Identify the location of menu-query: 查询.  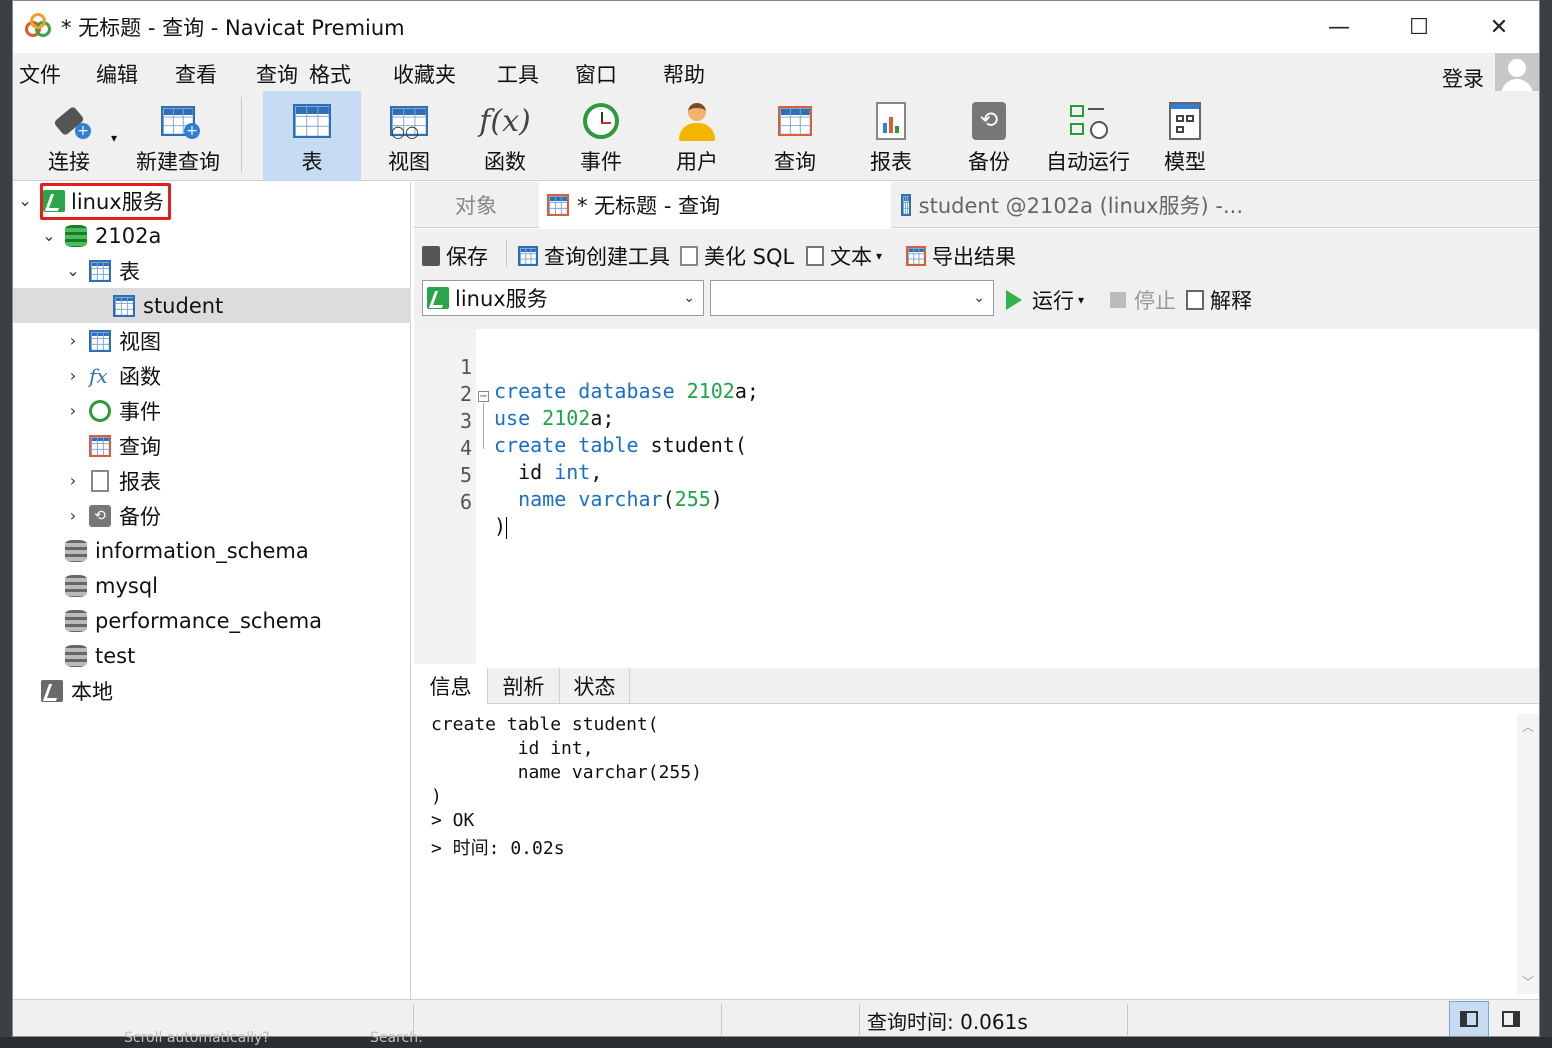
(277, 74).